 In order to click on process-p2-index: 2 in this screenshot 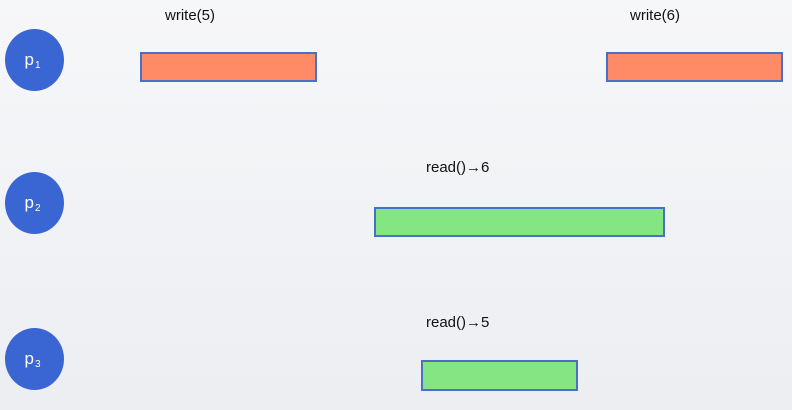, I will do `click(37, 208)`.